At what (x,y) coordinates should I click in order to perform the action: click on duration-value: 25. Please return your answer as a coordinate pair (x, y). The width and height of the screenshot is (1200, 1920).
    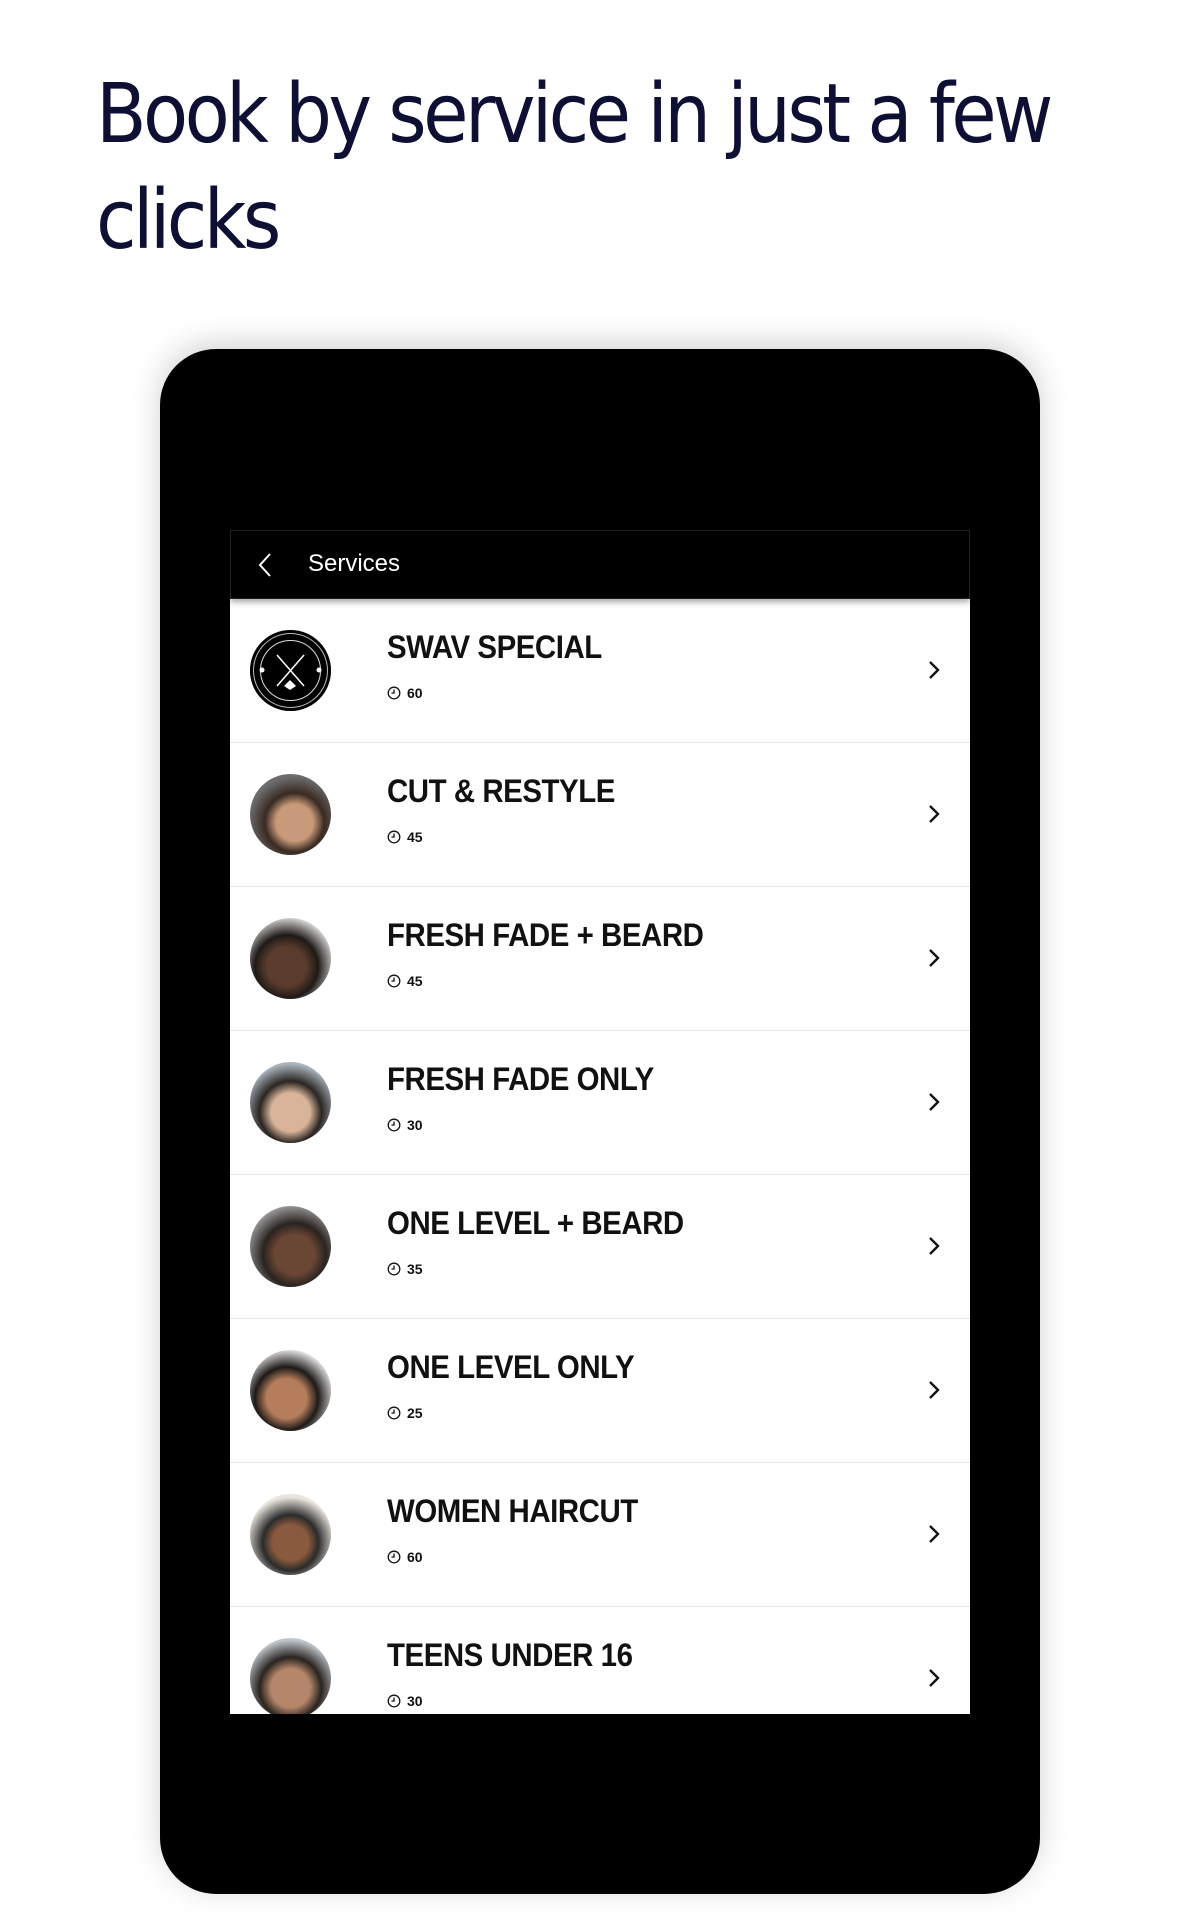
    Looking at the image, I should click on (415, 1413).